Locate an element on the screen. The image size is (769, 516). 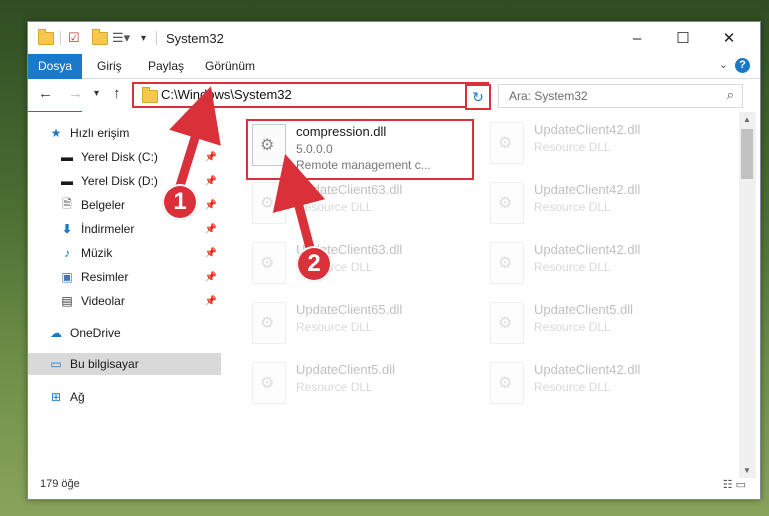
step-badge-1: 1 is located at coordinates (180, 202).